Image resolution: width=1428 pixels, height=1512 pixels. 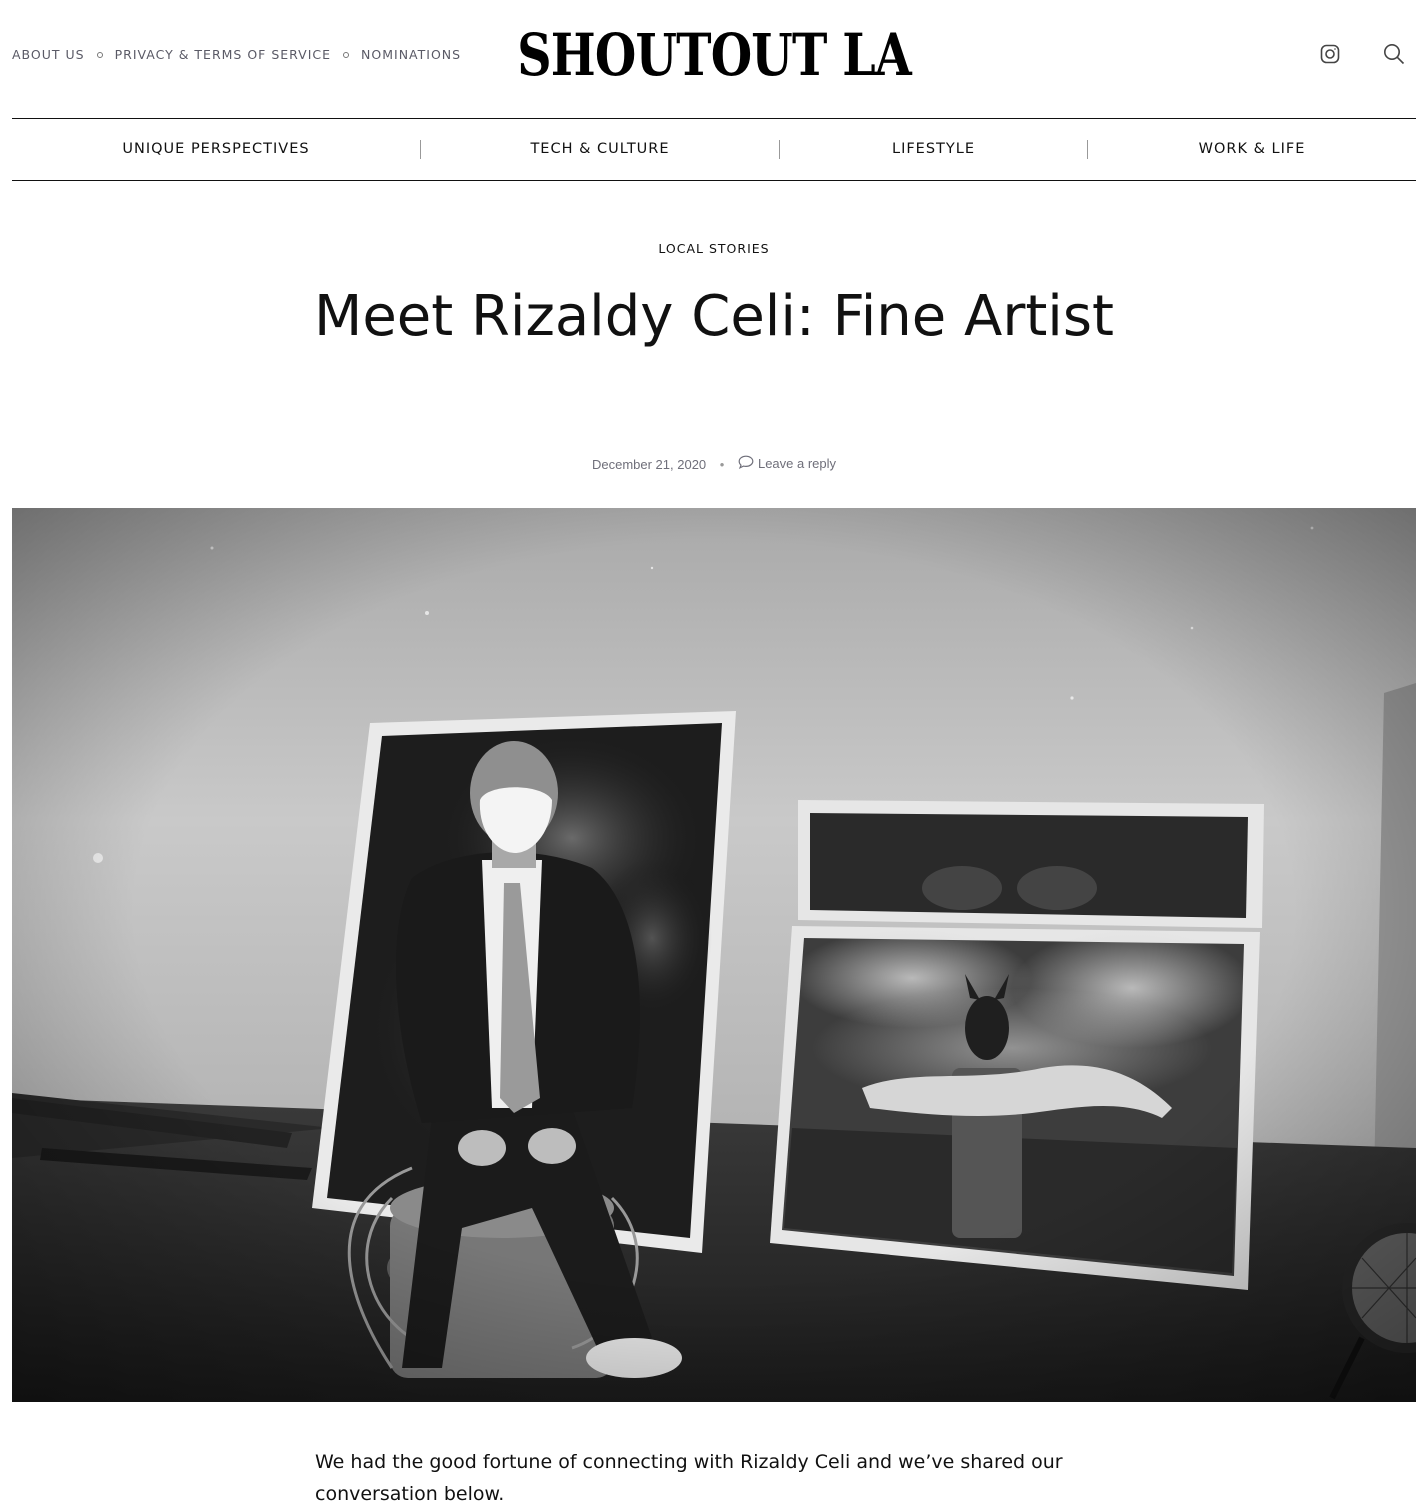 I want to click on article-title: Meet Rizaldy Celi: Fine Artist, so click(x=714, y=316).